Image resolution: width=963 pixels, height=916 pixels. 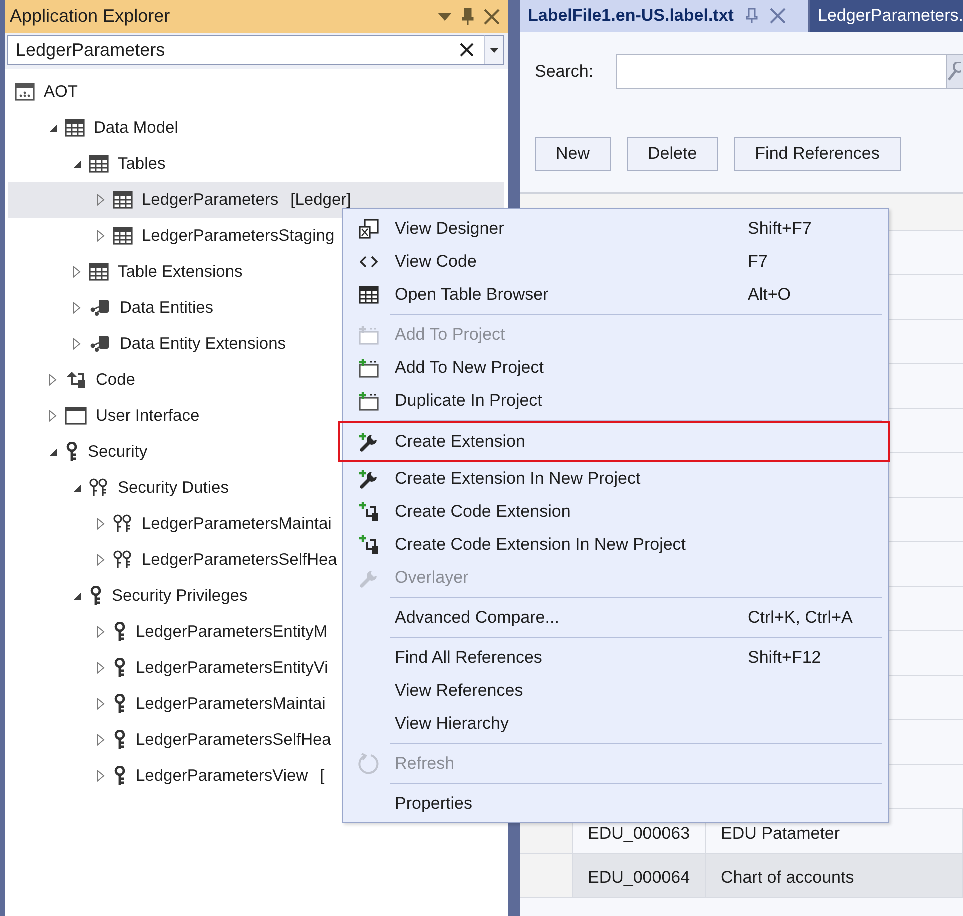 I want to click on add-project-icon, so click(x=369, y=368).